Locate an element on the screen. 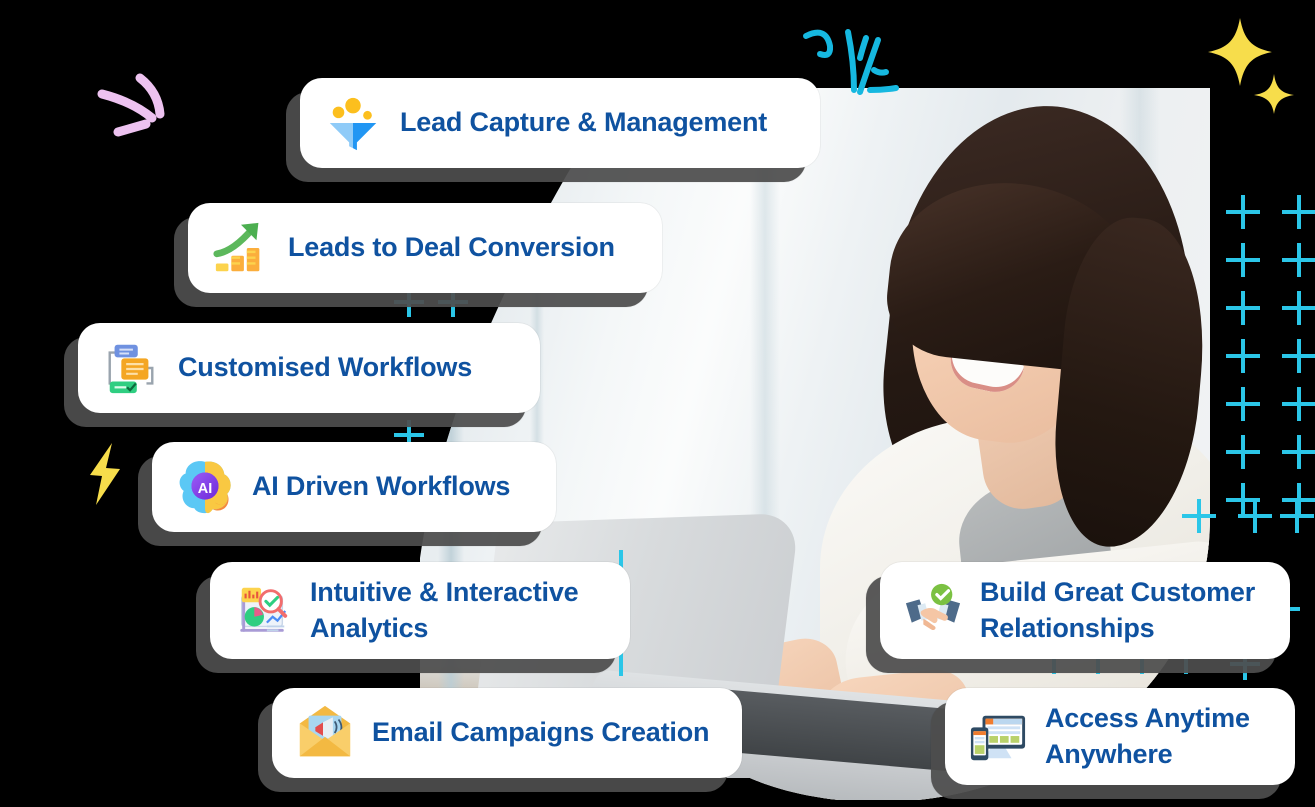 This screenshot has width=1315, height=807. workflow-diagram-icon is located at coordinates (131, 368).